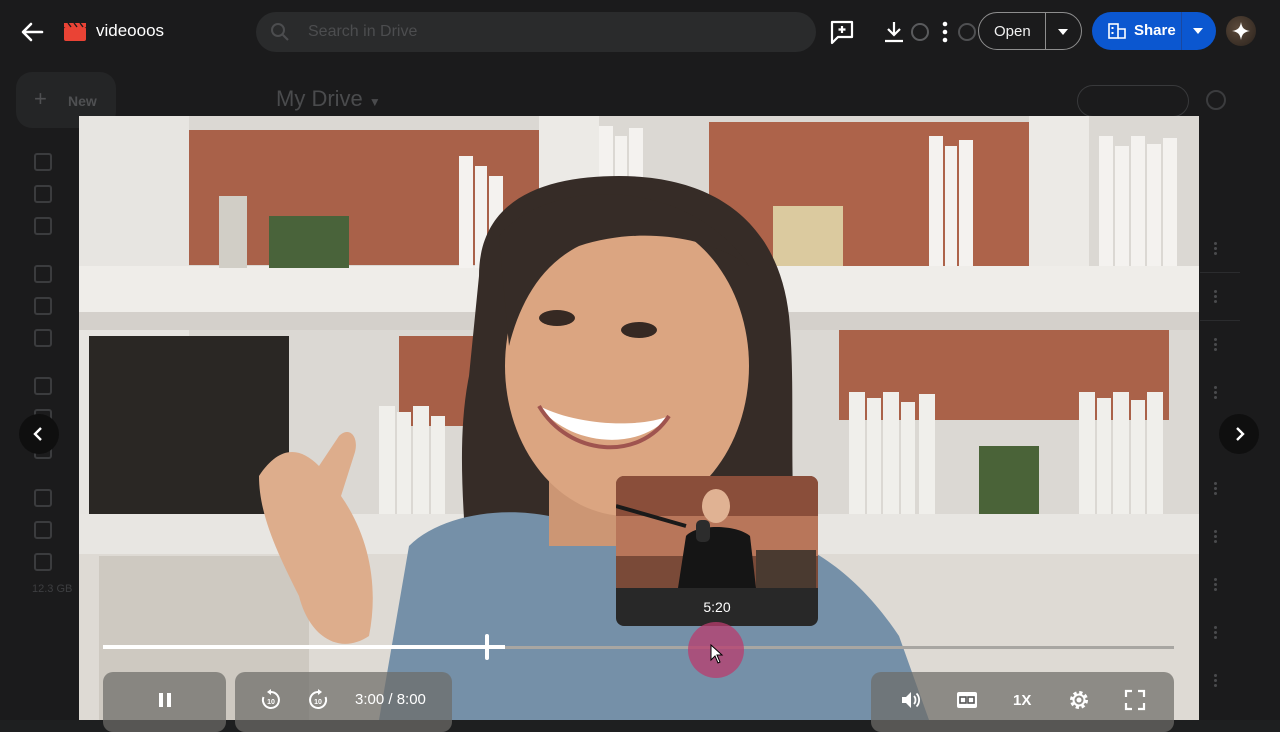  What do you see at coordinates (1133, 101) in the screenshot?
I see `view-toggle` at bounding box center [1133, 101].